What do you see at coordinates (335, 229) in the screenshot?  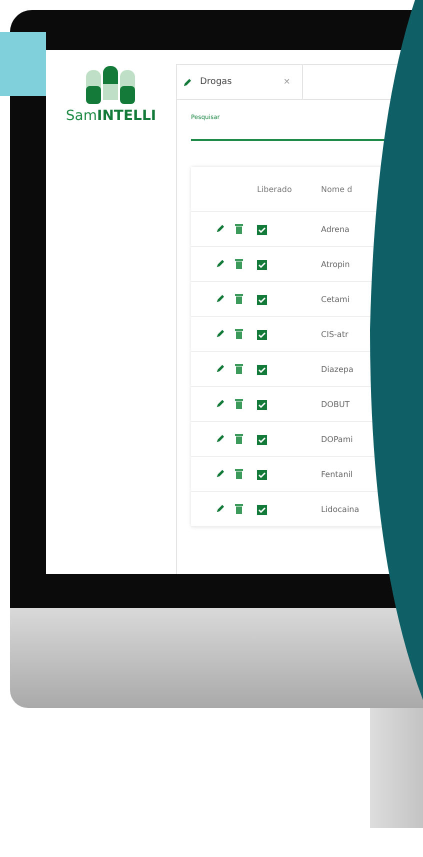 I see `table-cell-text: Adrena` at bounding box center [335, 229].